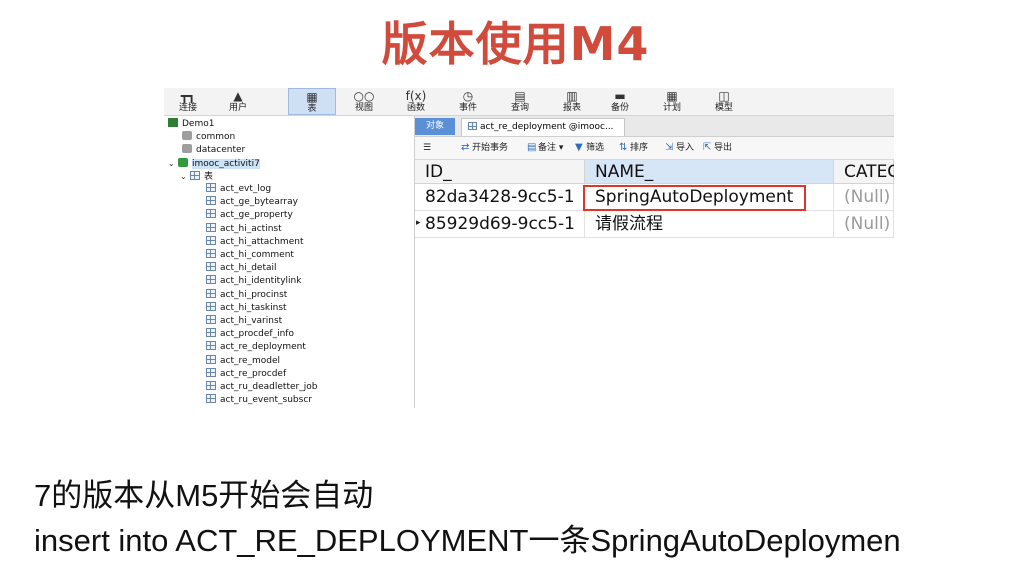 This screenshot has height=562, width=1031. I want to click on tree-table-item: act_hi_procinst, so click(247, 295).